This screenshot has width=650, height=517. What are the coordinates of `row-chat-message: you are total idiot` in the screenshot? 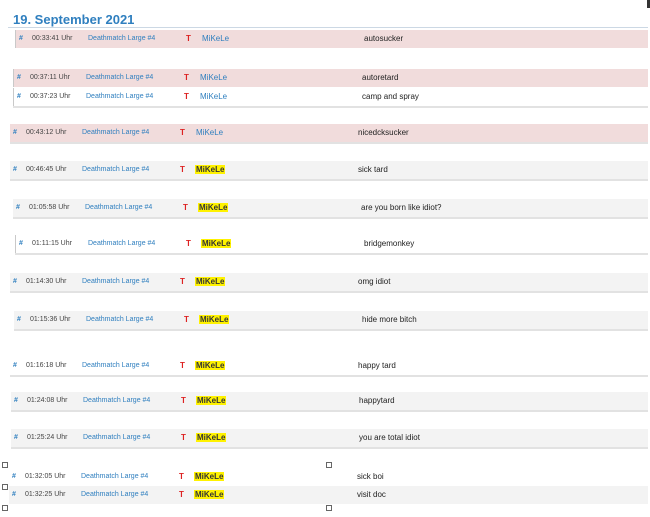 It's located at (389, 437).